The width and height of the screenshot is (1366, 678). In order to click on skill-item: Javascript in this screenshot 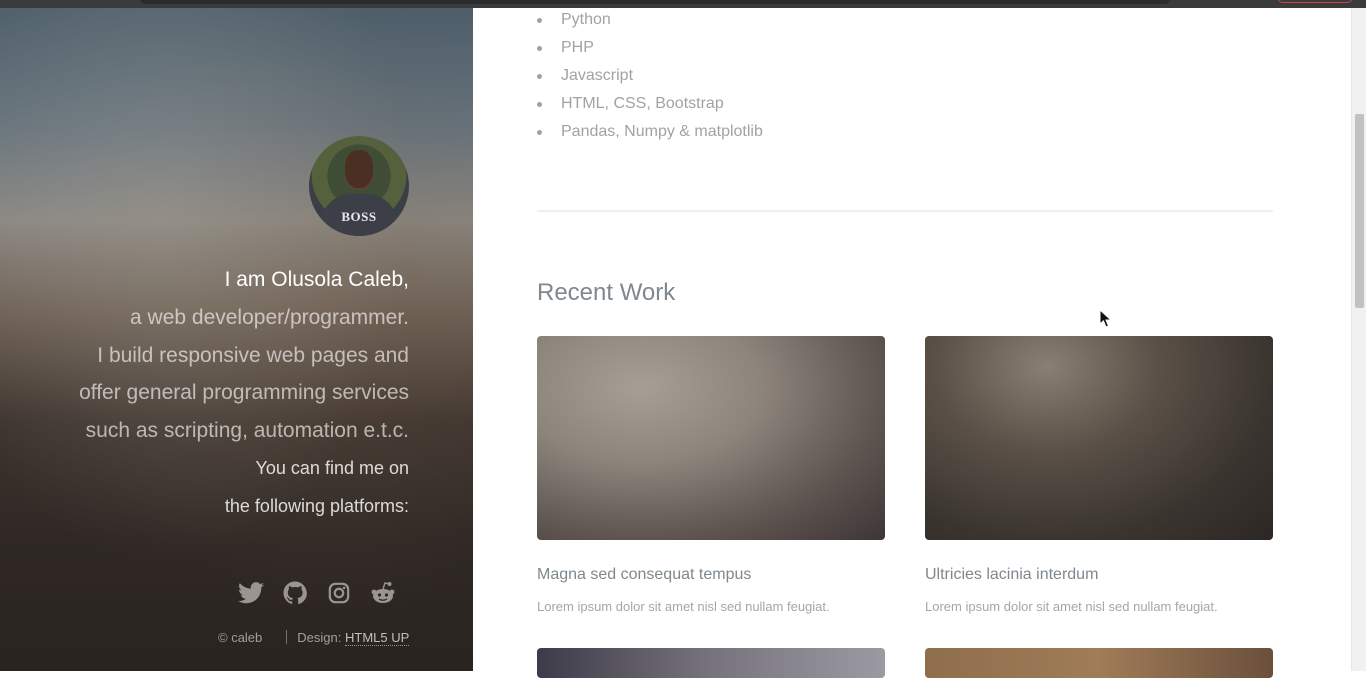, I will do `click(650, 78)`.